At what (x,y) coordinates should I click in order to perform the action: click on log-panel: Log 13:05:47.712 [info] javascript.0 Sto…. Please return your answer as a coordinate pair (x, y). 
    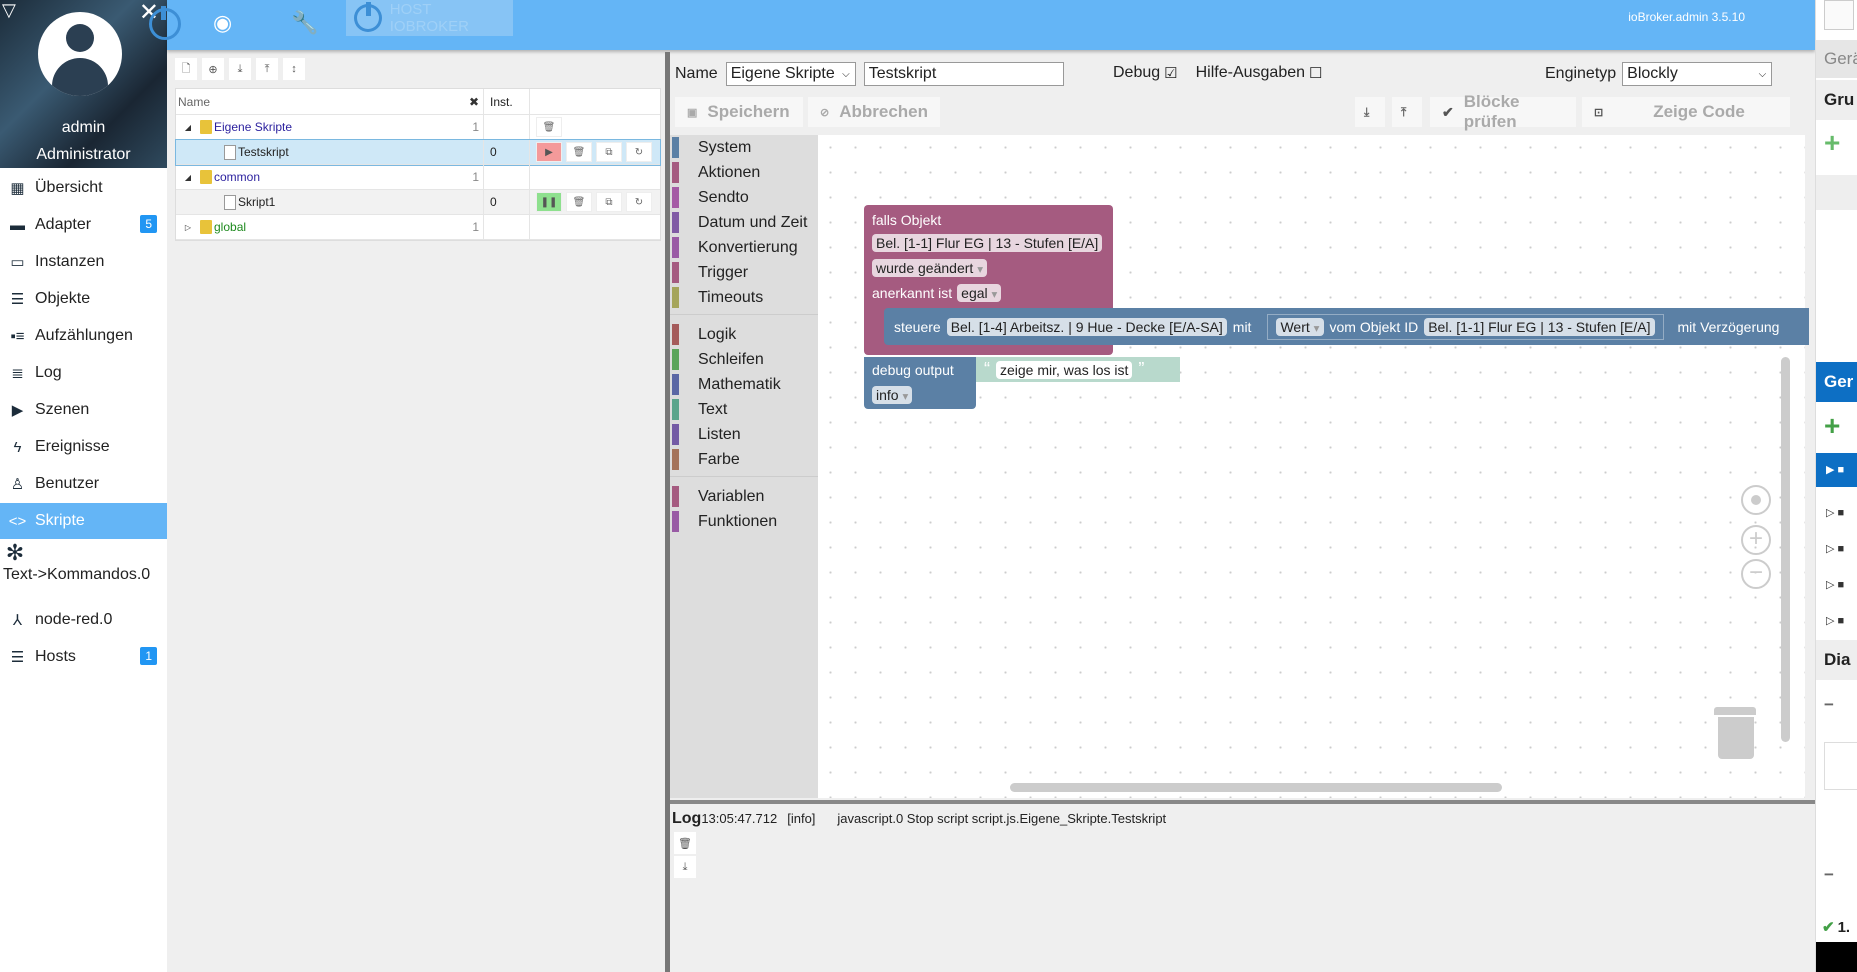
    Looking at the image, I should click on (1242, 886).